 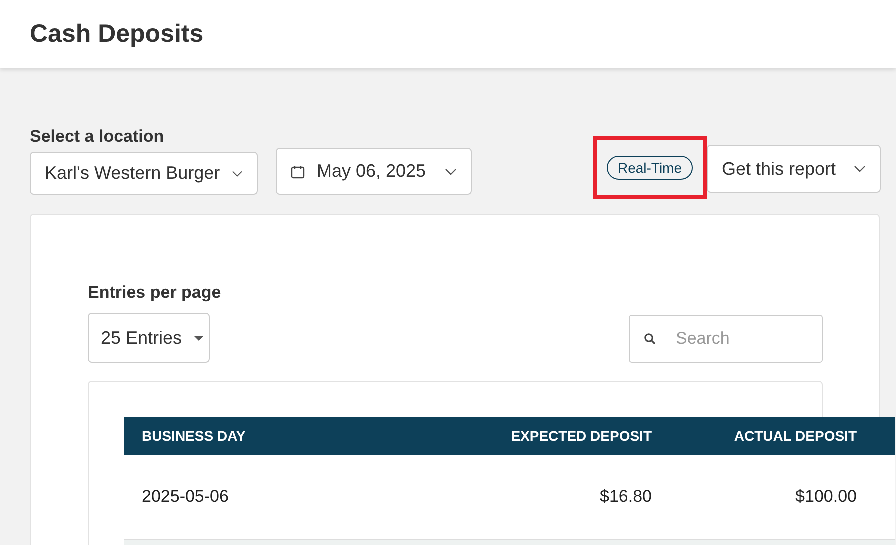 I want to click on report-dropdown: Get this report, so click(x=794, y=169).